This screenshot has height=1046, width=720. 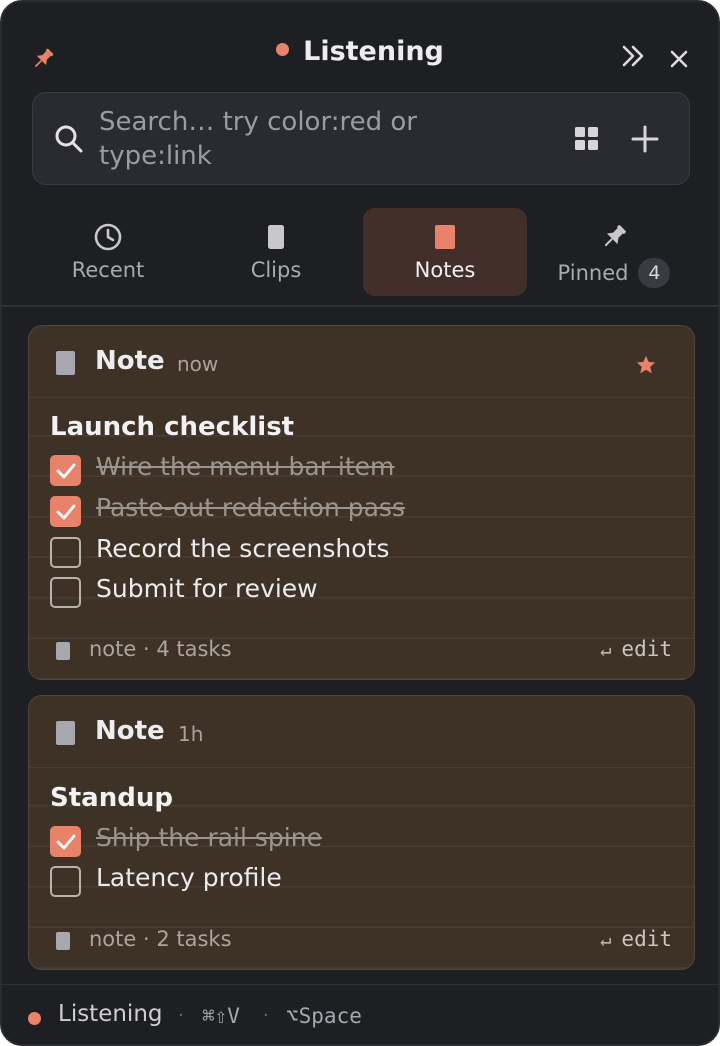 What do you see at coordinates (324, 1016) in the screenshot?
I see `toggle-shortcut: ⌥Space` at bounding box center [324, 1016].